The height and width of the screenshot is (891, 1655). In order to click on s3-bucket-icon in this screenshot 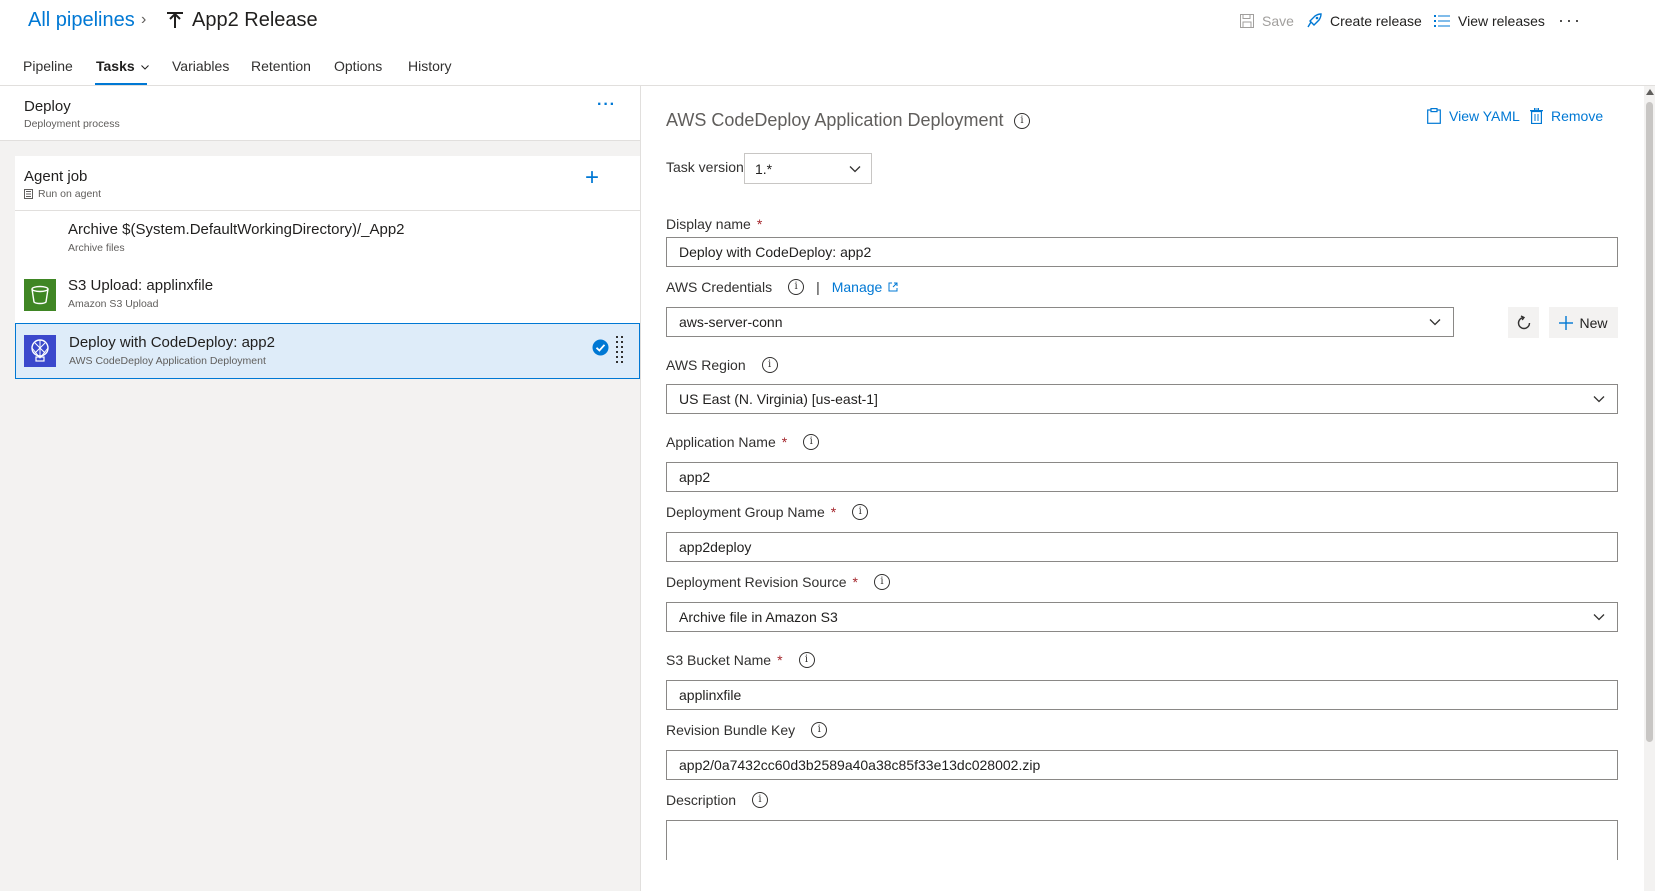, I will do `click(40, 295)`.